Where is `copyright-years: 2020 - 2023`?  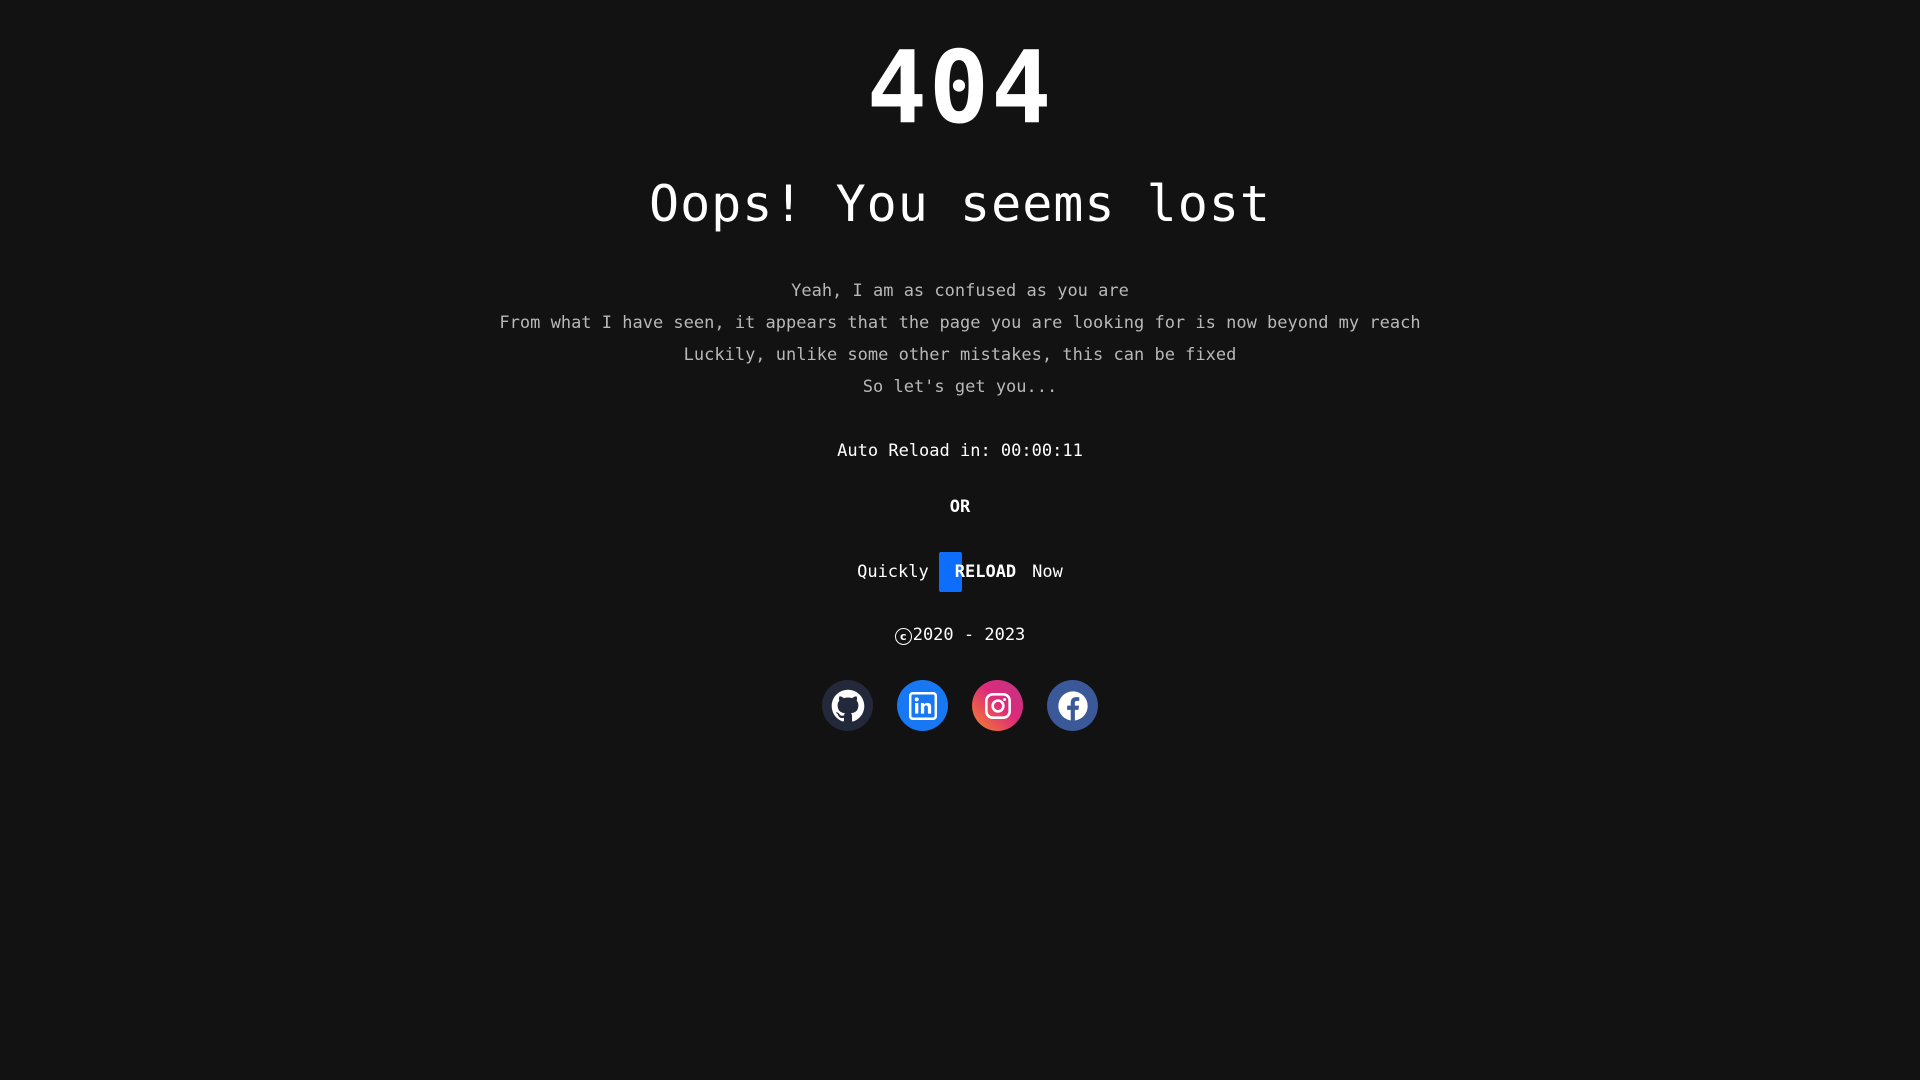 copyright-years: 2020 - 2023 is located at coordinates (969, 635).